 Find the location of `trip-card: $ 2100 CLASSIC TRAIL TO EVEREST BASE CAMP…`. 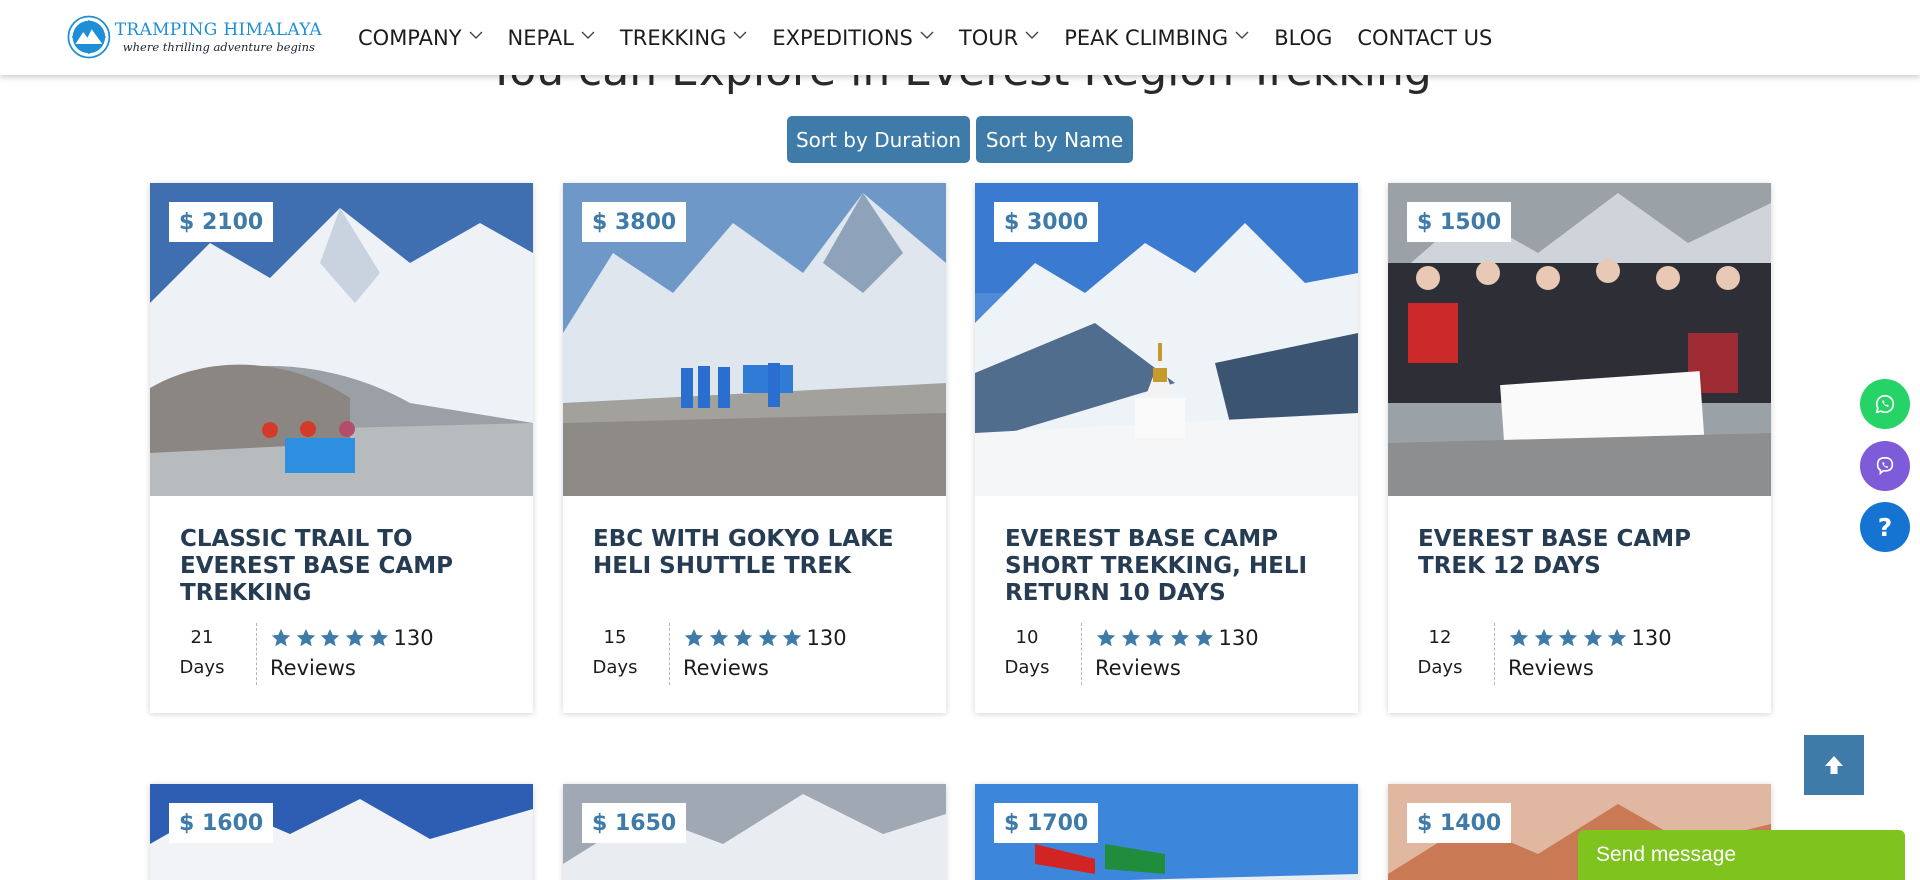

trip-card: $ 2100 CLASSIC TRAIL TO EVEREST BASE CAMP… is located at coordinates (341, 448).